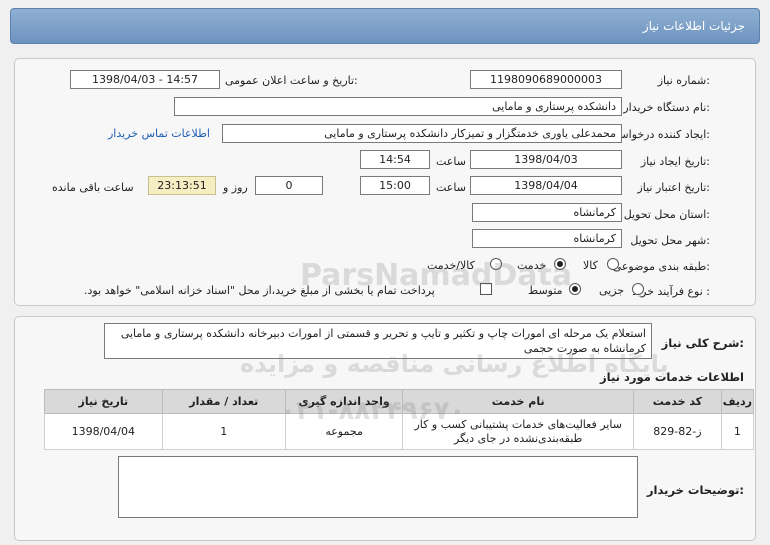 The width and height of the screenshot is (770, 545). Describe the element at coordinates (693, 26) in the screenshot. I see `page-title: جزئیات اطلاعات نیاز` at that location.